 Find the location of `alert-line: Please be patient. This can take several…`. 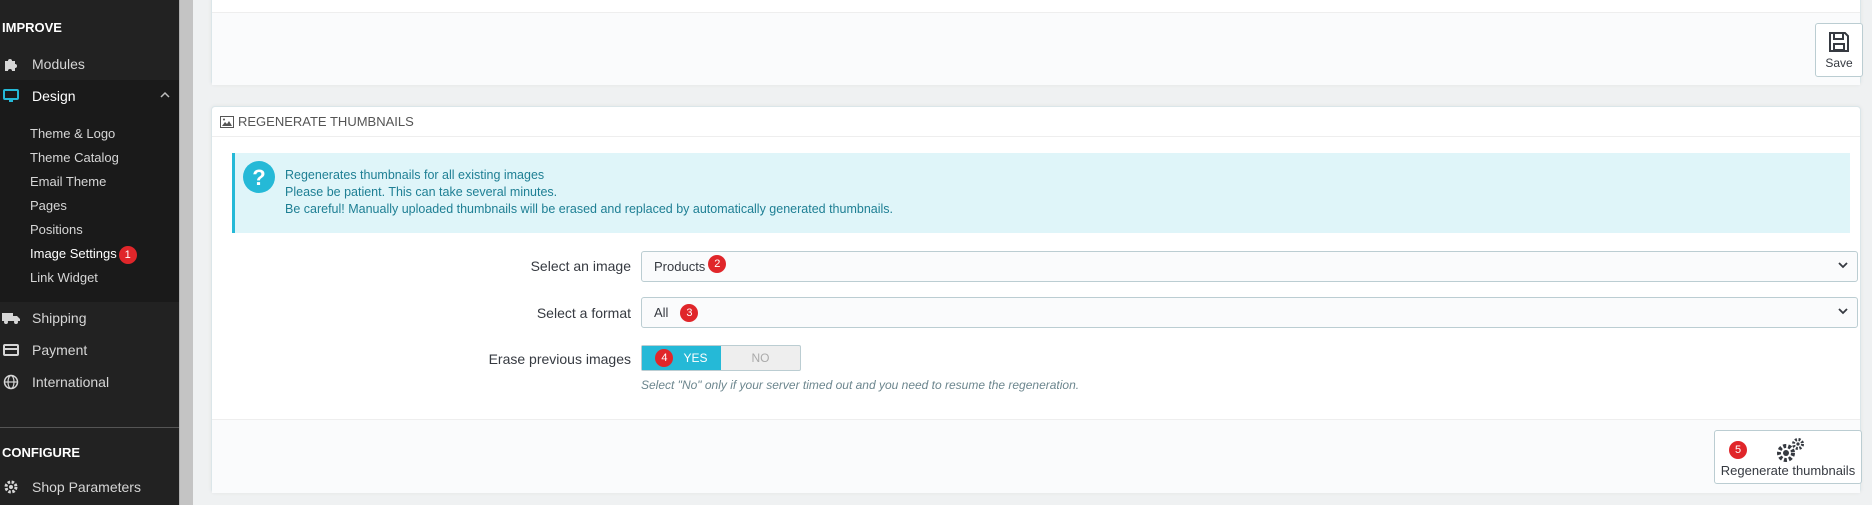

alert-line: Please be patient. This can take several… is located at coordinates (421, 192).